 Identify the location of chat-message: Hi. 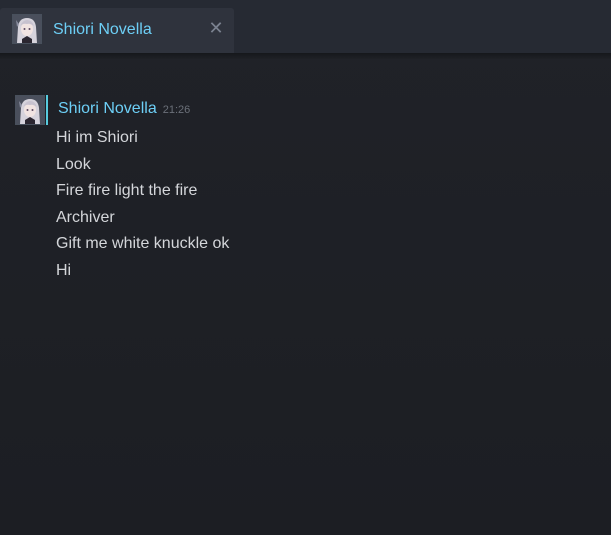
(64, 270).